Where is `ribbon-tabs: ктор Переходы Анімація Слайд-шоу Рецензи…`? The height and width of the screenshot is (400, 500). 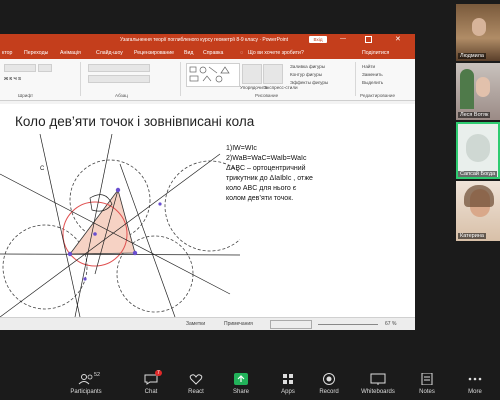
ribbon-tabs: ктор Переходы Анімація Слайд-шоу Рецензи… is located at coordinates (207, 52).